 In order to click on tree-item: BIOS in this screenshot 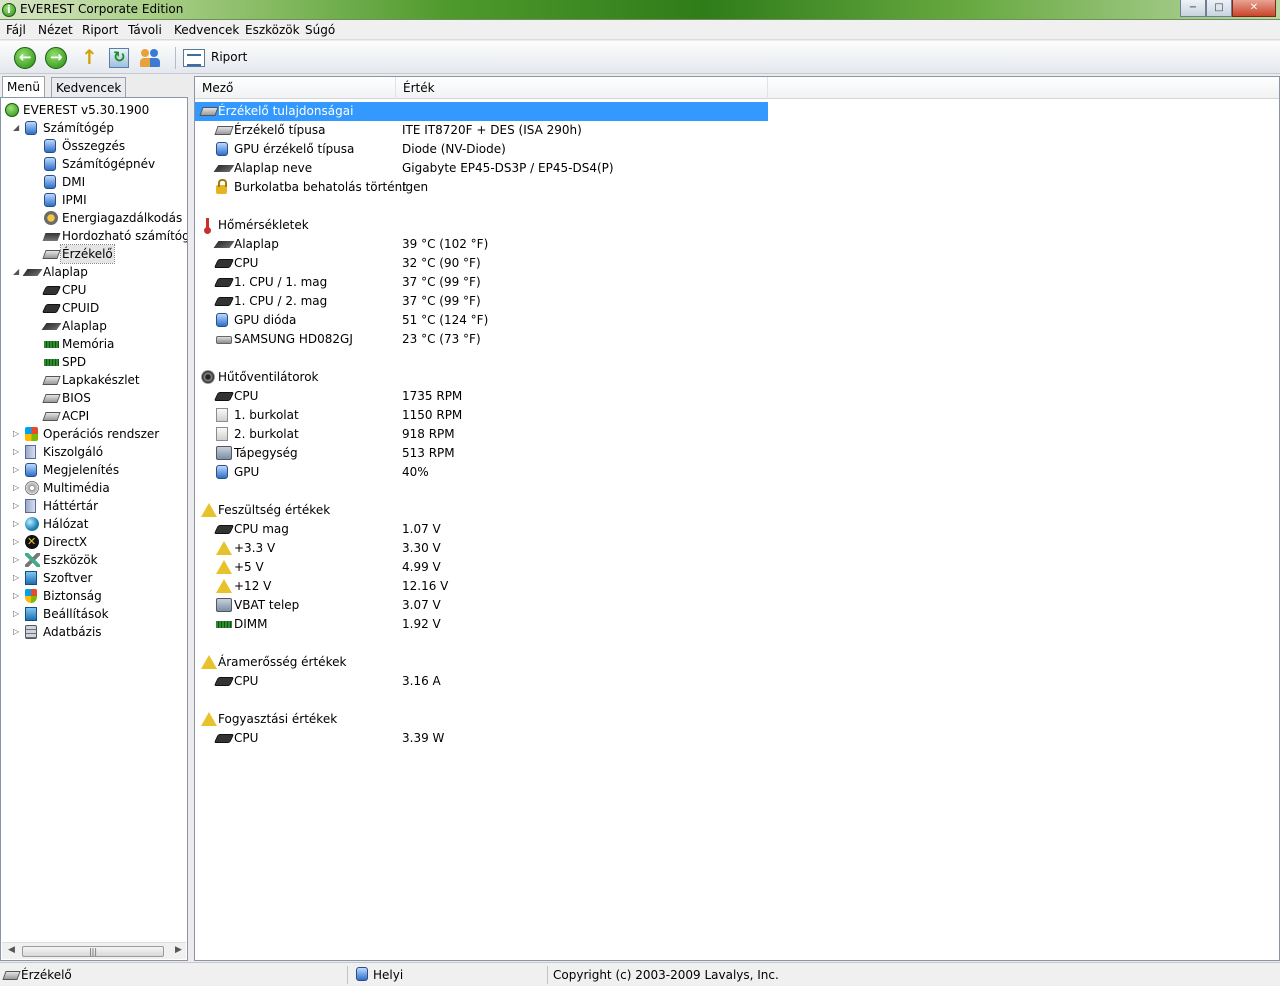, I will do `click(94, 398)`.